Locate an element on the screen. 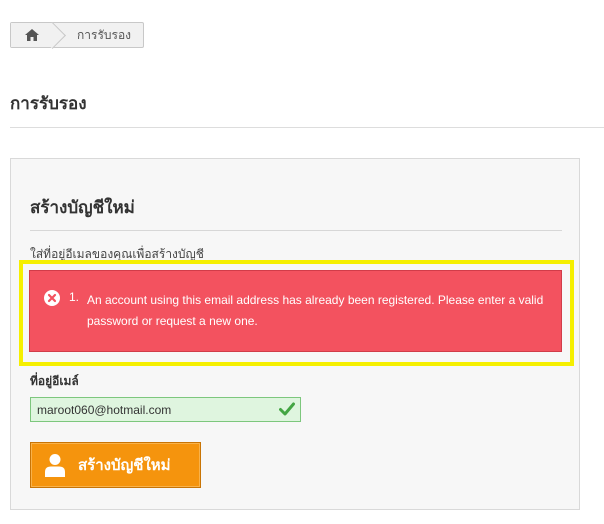  breadcrumb-home is located at coordinates (32, 35).